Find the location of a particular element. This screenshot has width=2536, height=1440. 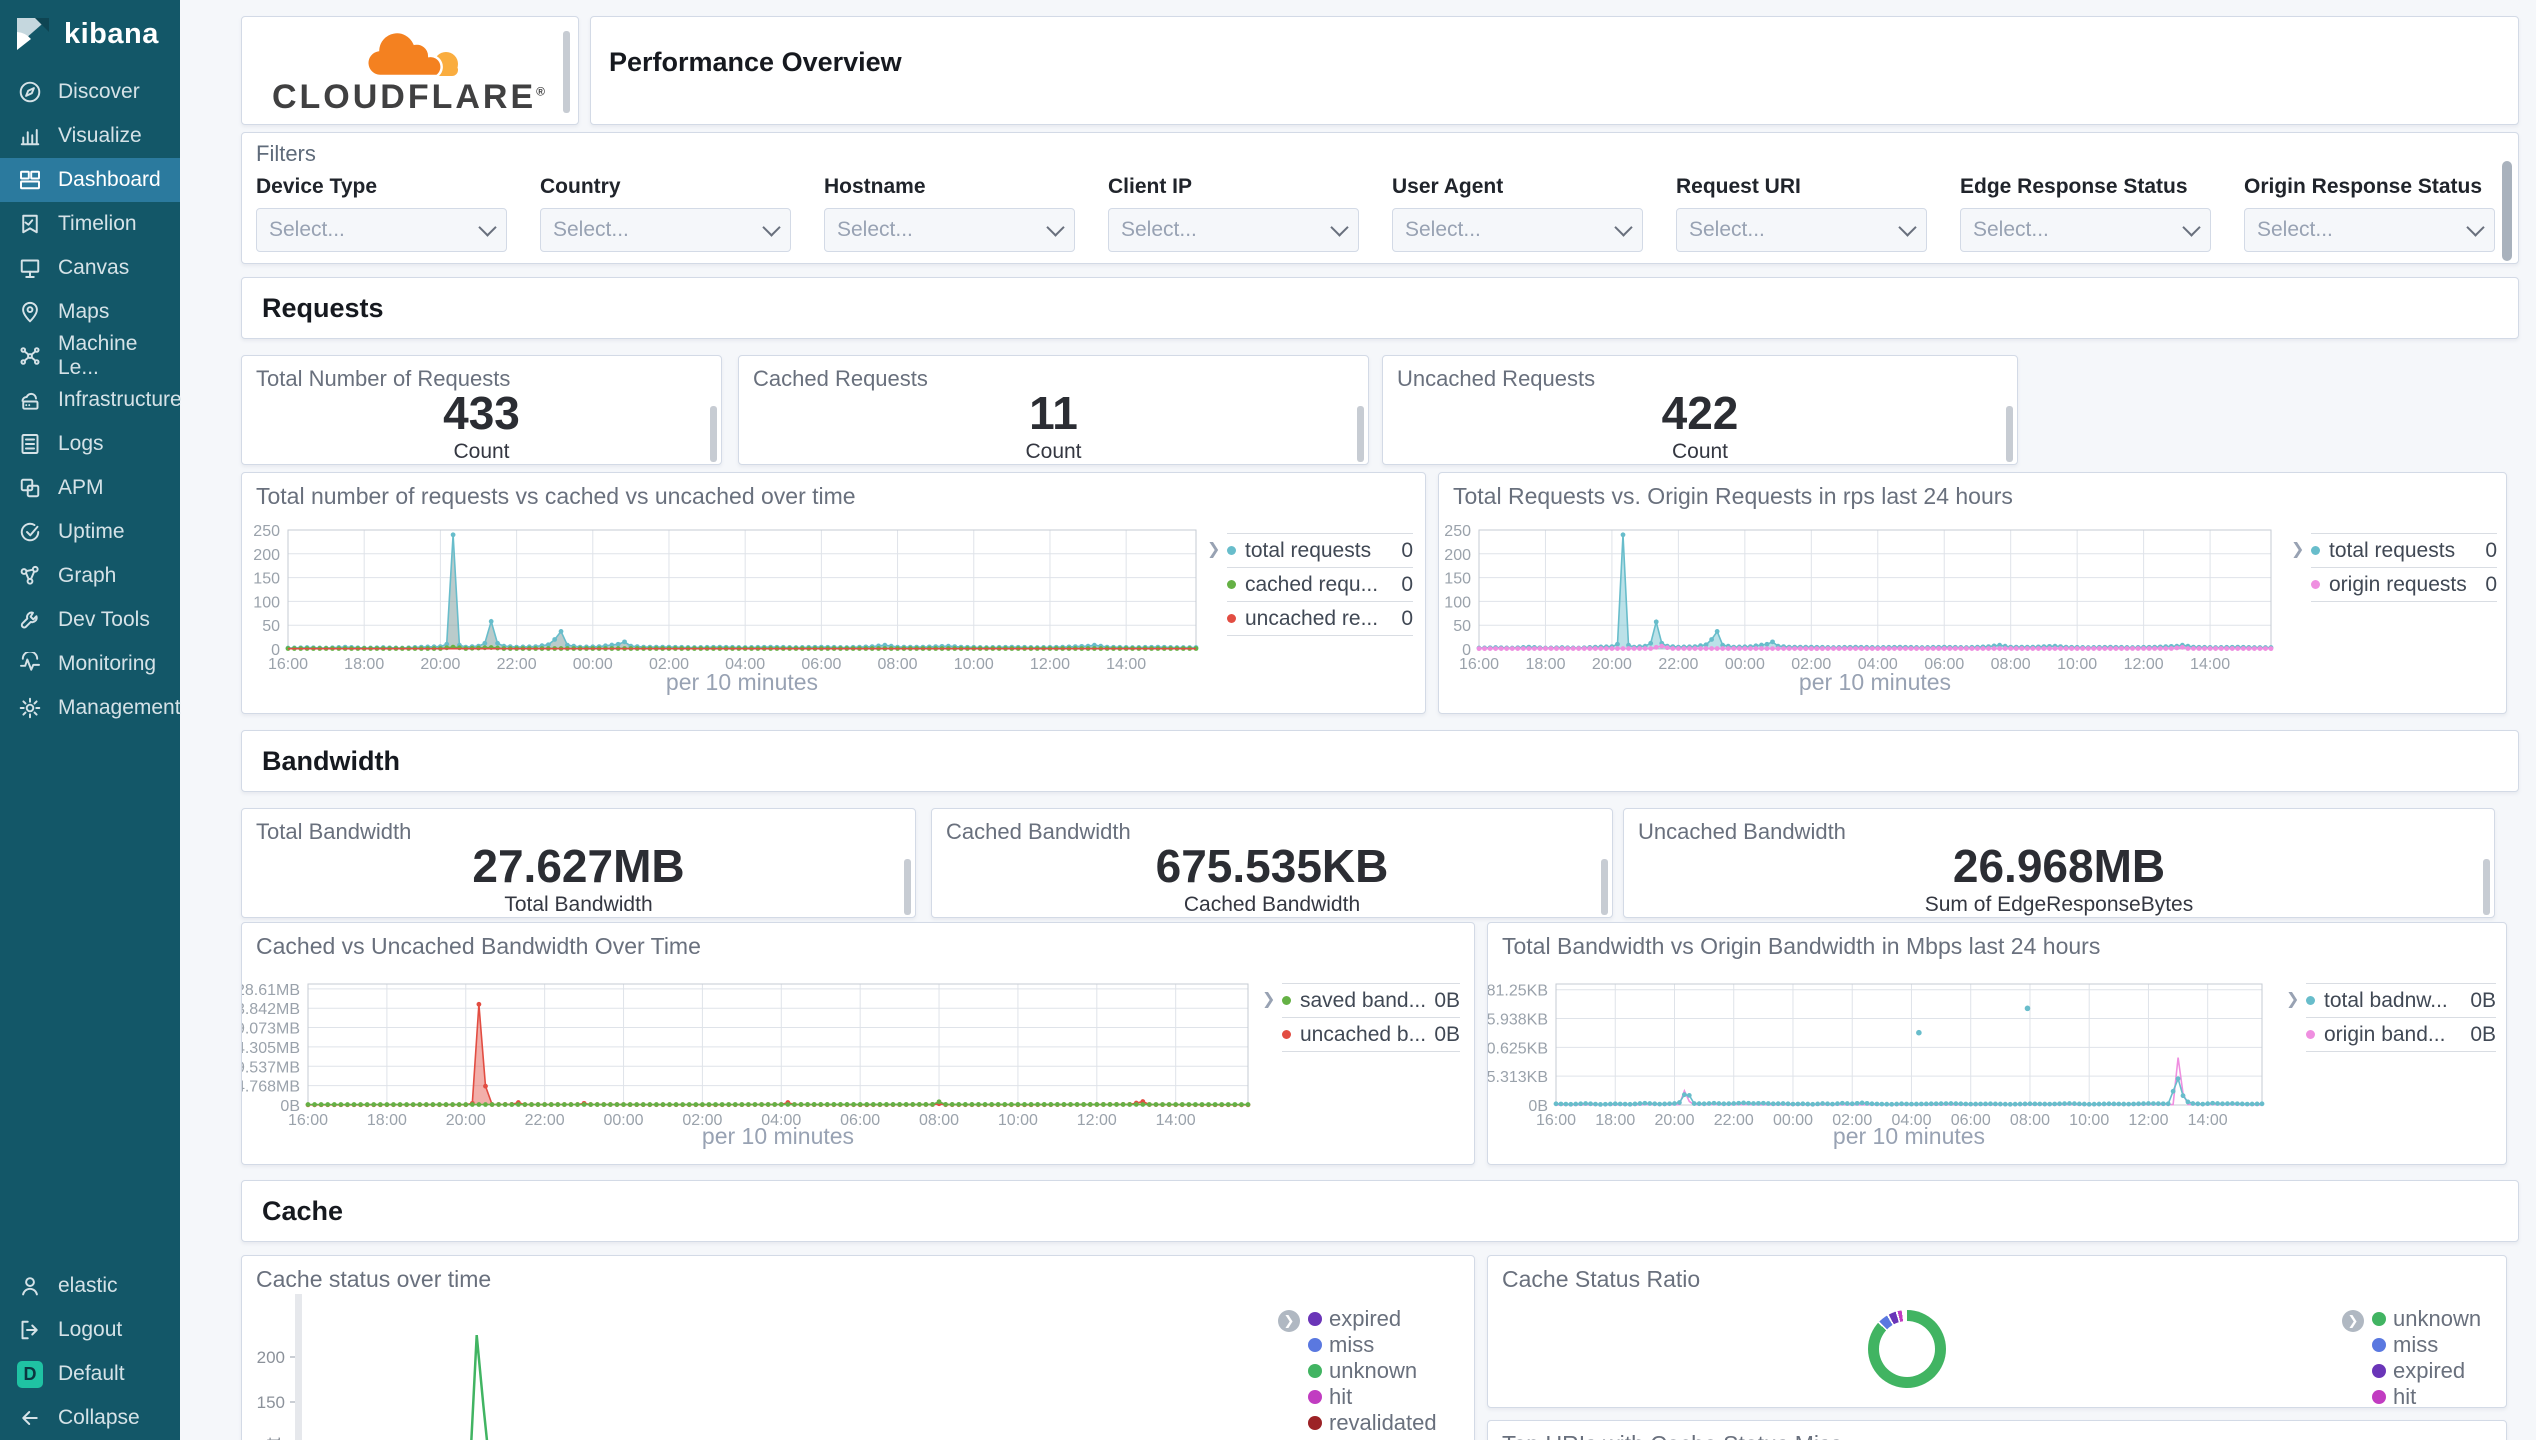

infrastructure-icon is located at coordinates (30, 400).